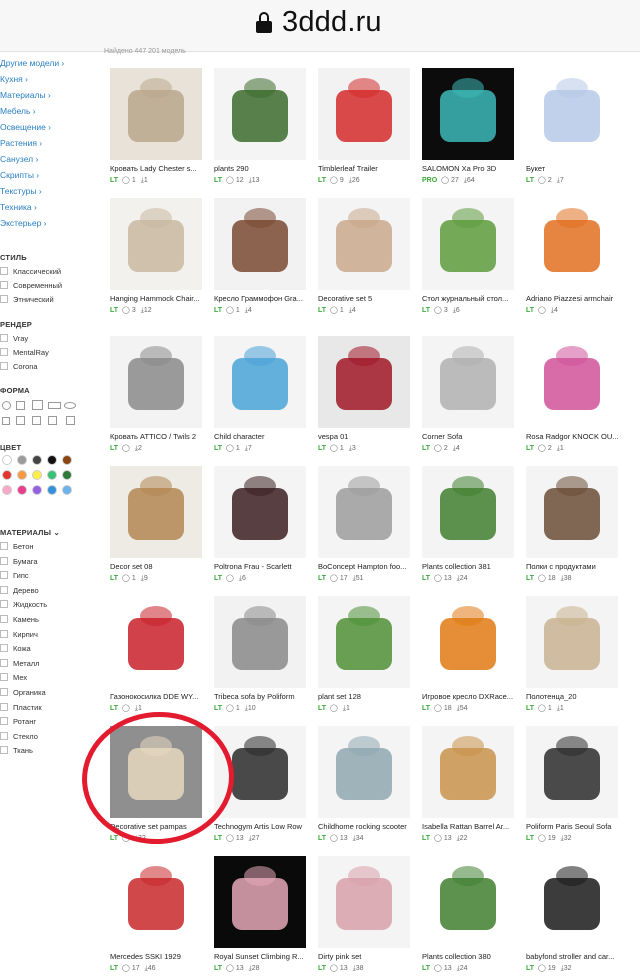  What do you see at coordinates (159, 566) in the screenshot?
I see `model-title: Decor set 08` at bounding box center [159, 566].